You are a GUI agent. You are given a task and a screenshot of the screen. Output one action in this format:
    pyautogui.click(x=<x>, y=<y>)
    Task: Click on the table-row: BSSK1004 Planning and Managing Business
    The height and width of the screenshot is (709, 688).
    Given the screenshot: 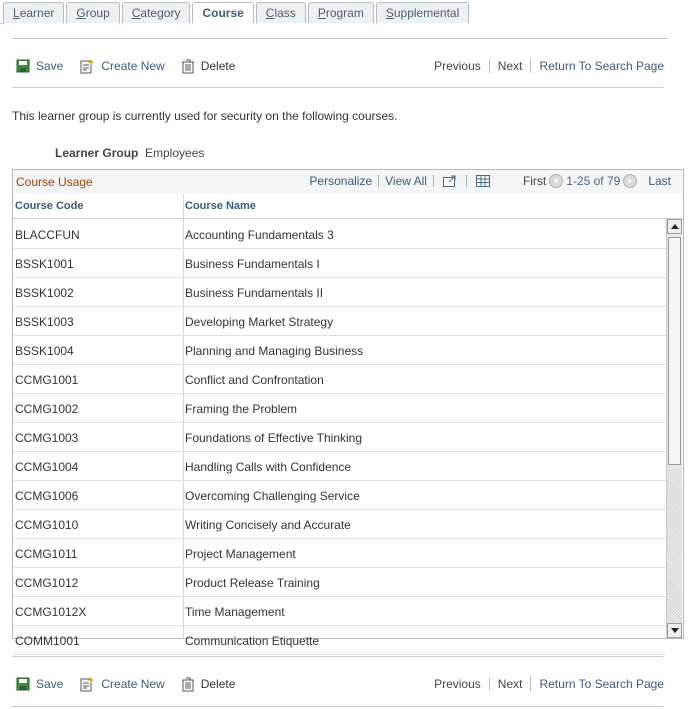 What is the action you would take?
    pyautogui.click(x=339, y=350)
    